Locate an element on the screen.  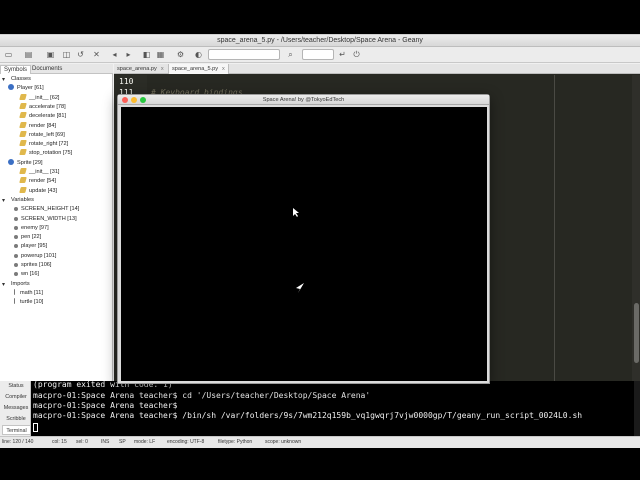
canvas-svg is located at coordinates (298, 250).